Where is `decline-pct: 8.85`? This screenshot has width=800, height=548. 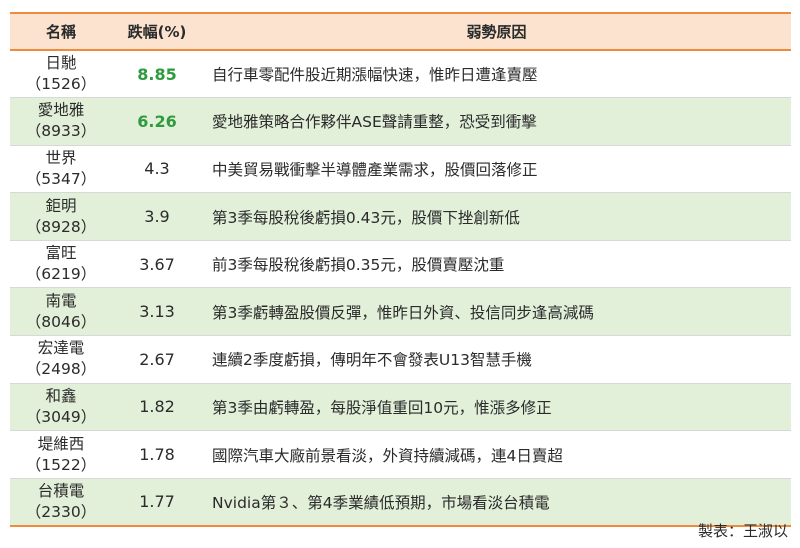
decline-pct: 8.85 is located at coordinates (157, 74).